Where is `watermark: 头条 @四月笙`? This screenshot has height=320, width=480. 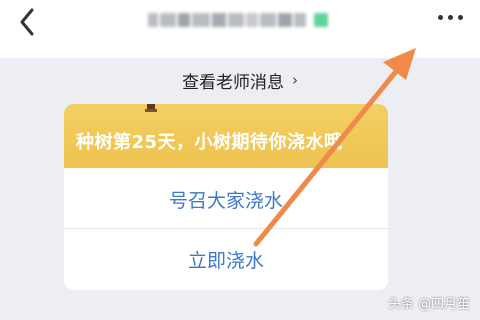
watermark: 头条 @四月笙 is located at coordinates (428, 304).